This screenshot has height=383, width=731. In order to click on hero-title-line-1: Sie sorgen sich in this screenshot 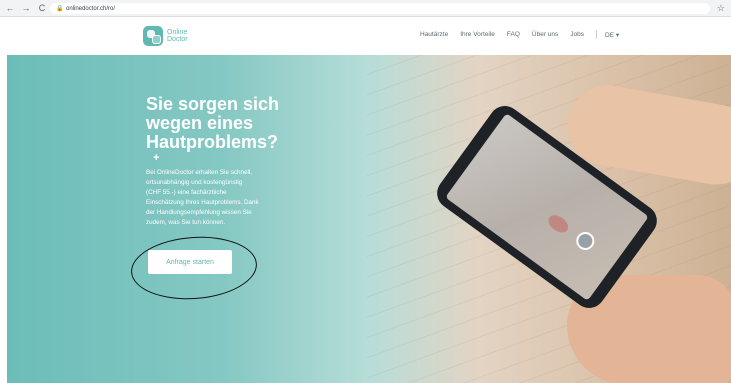, I will do `click(213, 104)`.